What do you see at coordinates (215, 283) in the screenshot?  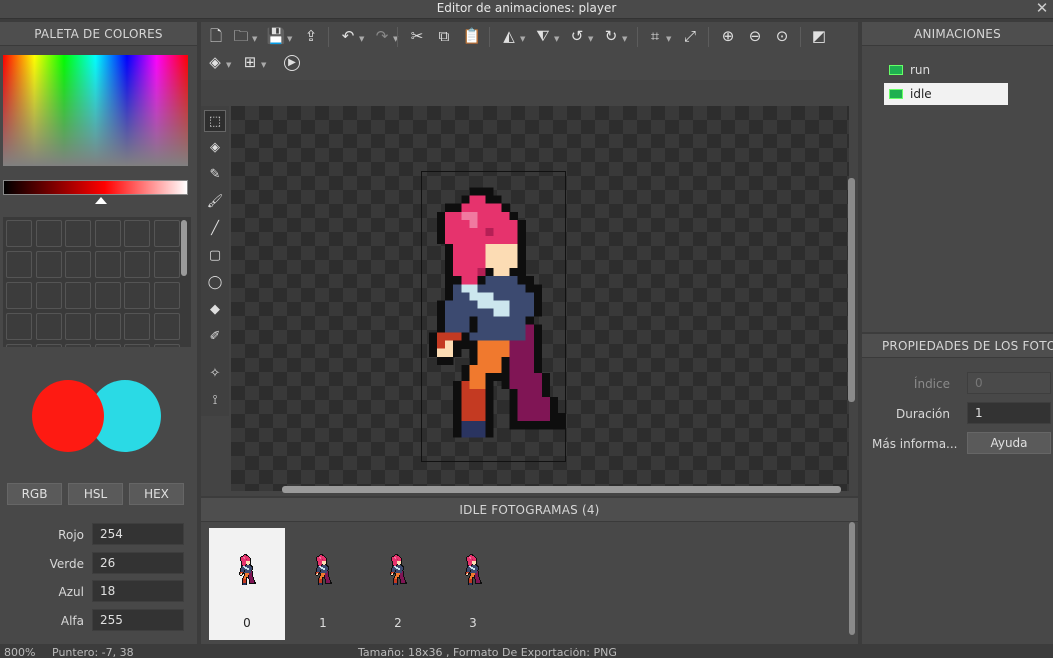 I see `ellipse-tool-icon: ◯` at bounding box center [215, 283].